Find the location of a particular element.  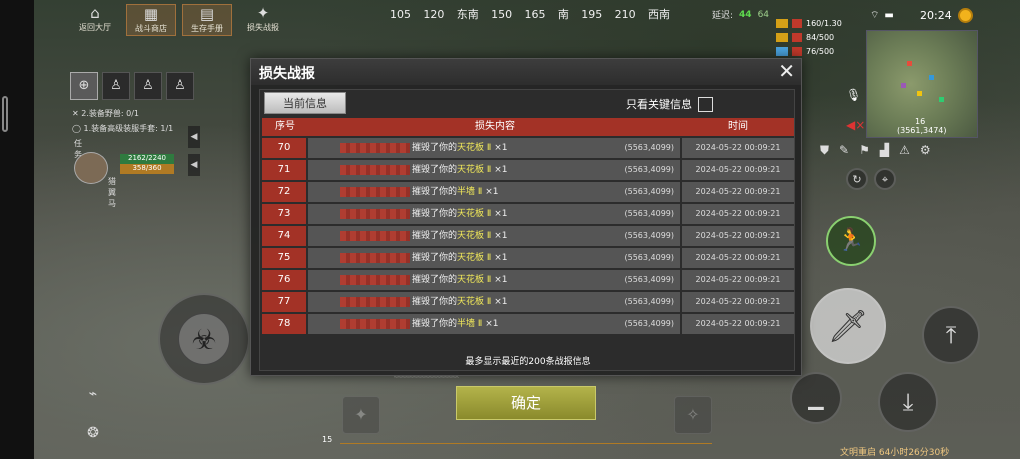

resource-row: 76/500 is located at coordinates (809, 51).